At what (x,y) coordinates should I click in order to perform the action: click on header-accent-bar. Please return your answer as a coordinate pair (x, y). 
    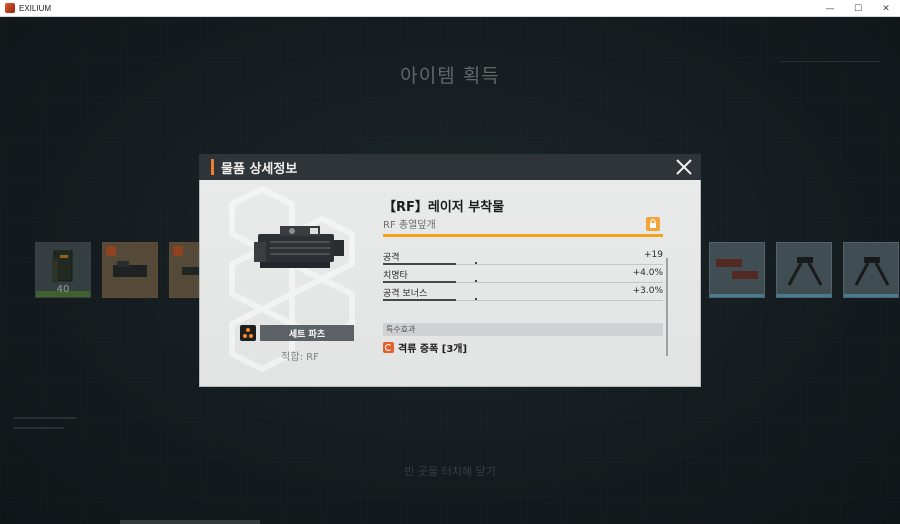
    Looking at the image, I should click on (212, 167).